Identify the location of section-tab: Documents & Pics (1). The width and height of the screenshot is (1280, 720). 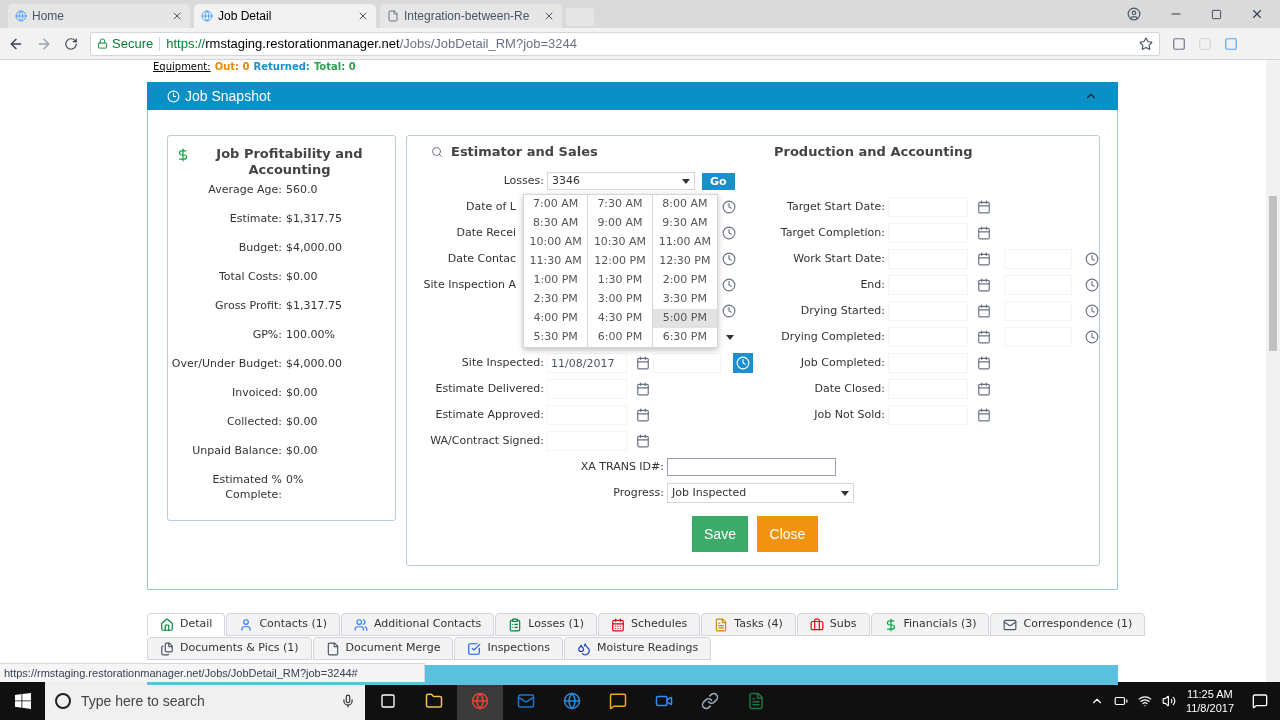
(229, 648).